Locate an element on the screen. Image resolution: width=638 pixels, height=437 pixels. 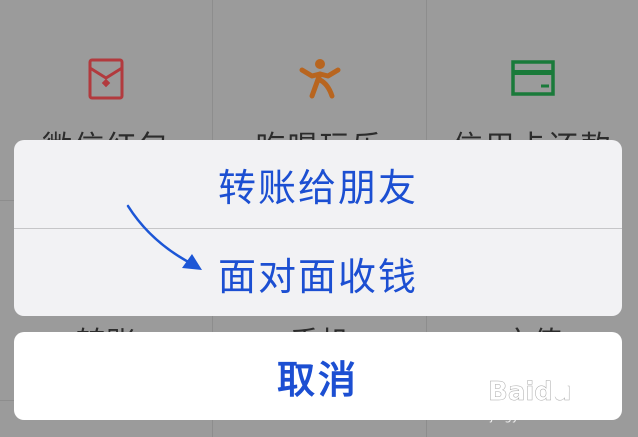
red-envelope-icon is located at coordinates (106, 79).